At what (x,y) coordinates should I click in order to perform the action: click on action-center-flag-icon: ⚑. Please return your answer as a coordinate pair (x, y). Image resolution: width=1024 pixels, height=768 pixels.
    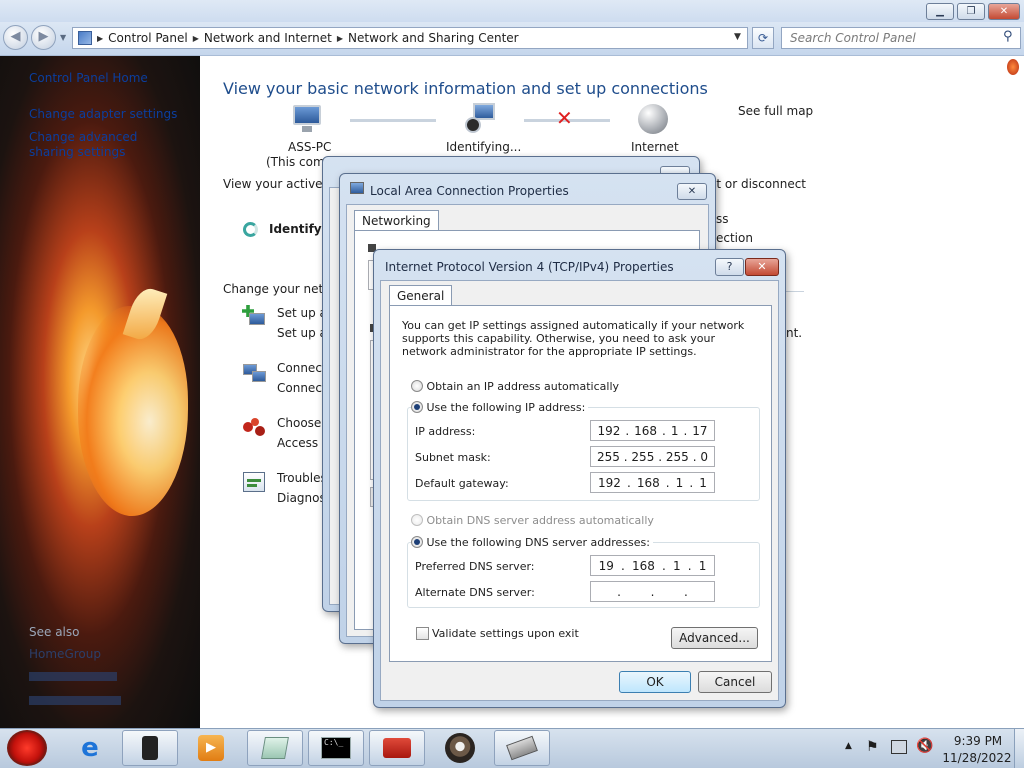
    Looking at the image, I should click on (872, 747).